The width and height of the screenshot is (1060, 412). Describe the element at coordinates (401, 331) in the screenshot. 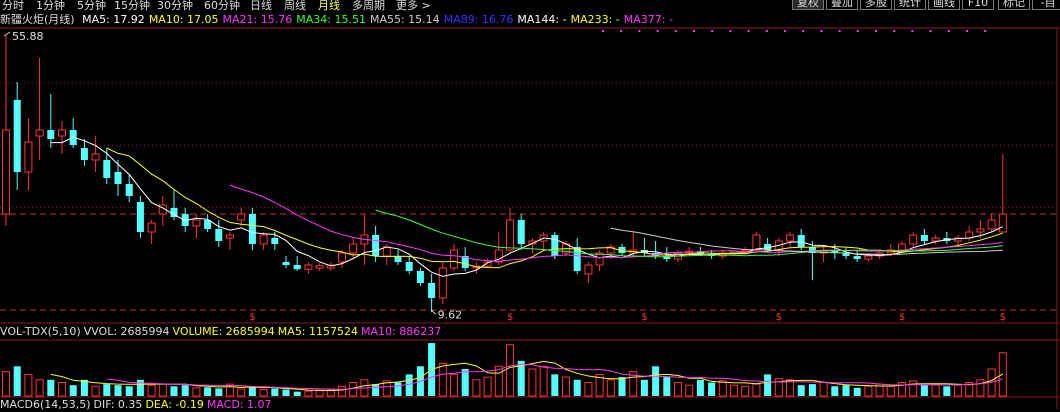

I see `vol-legend-item-4: MA10: 886237` at that location.